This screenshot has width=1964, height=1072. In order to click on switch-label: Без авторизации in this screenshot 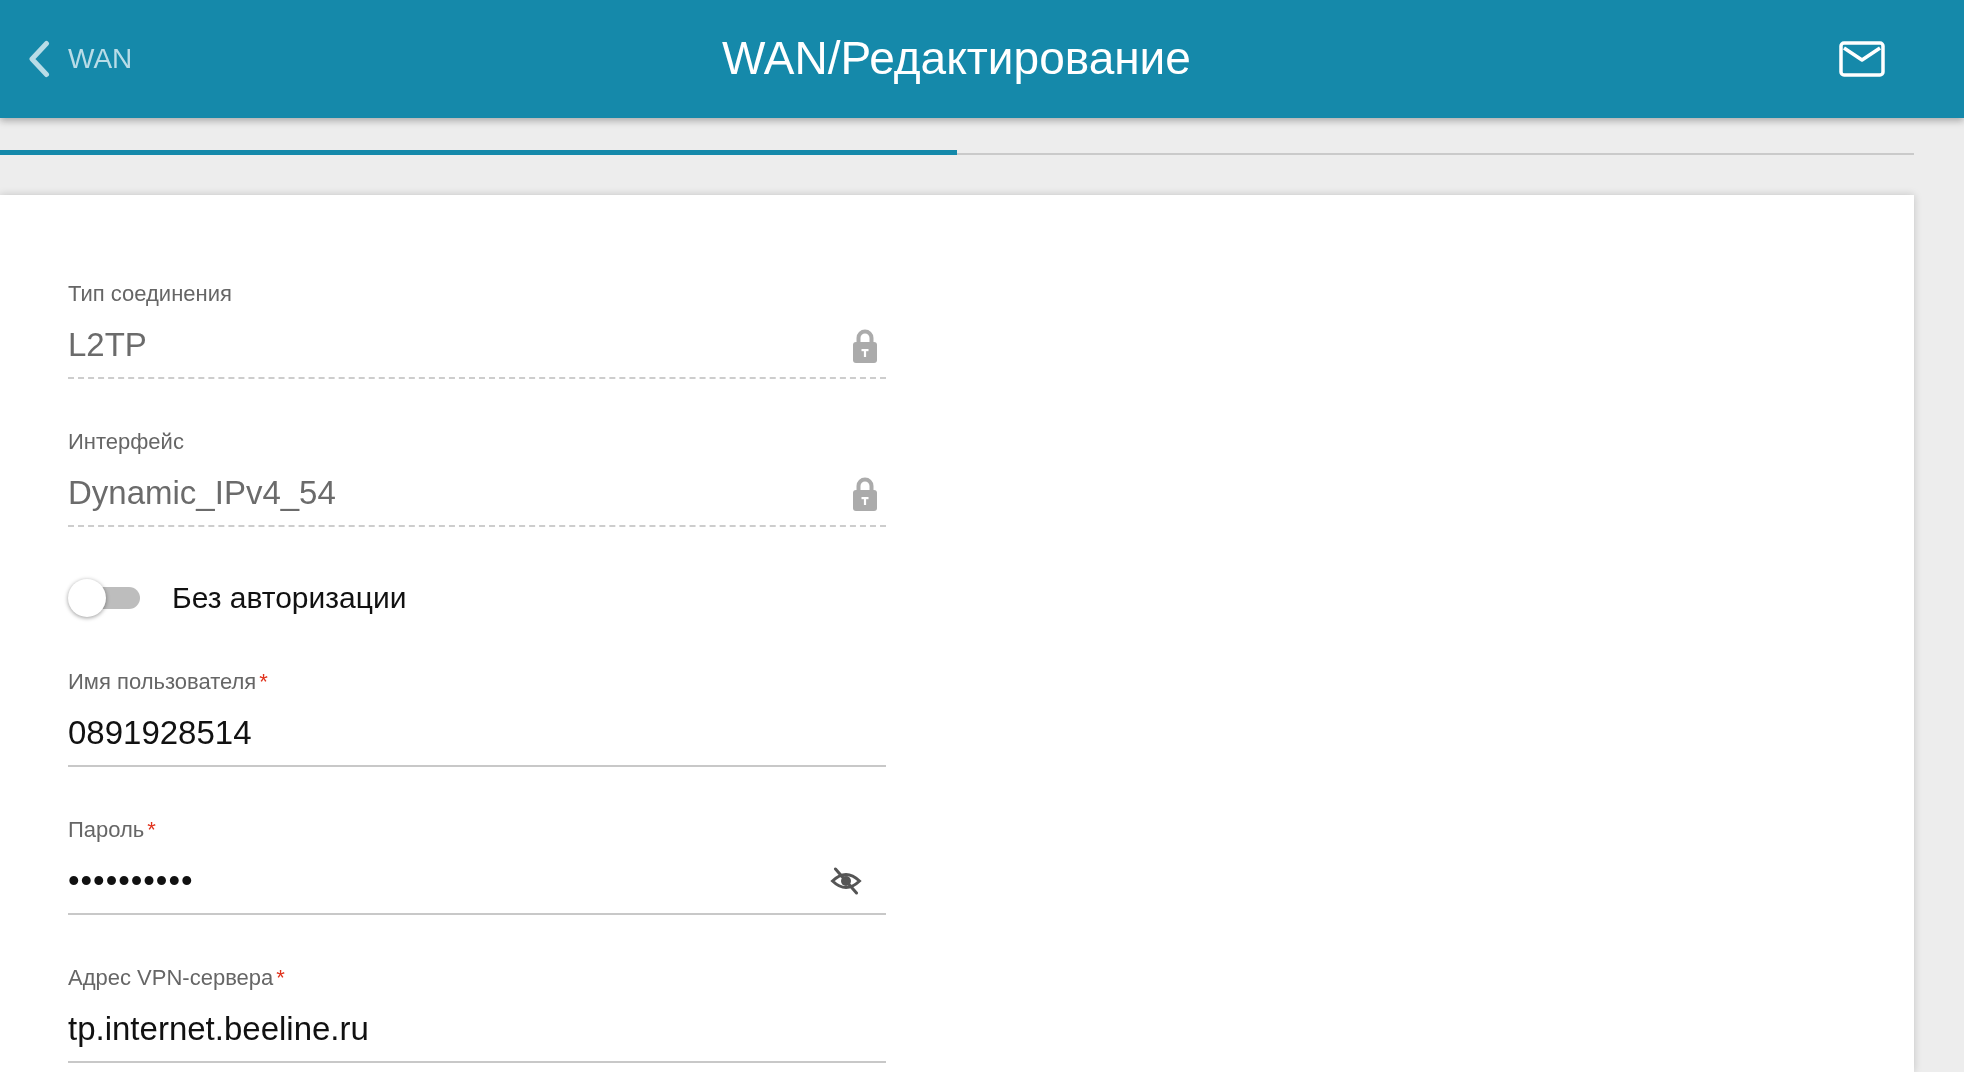, I will do `click(289, 598)`.